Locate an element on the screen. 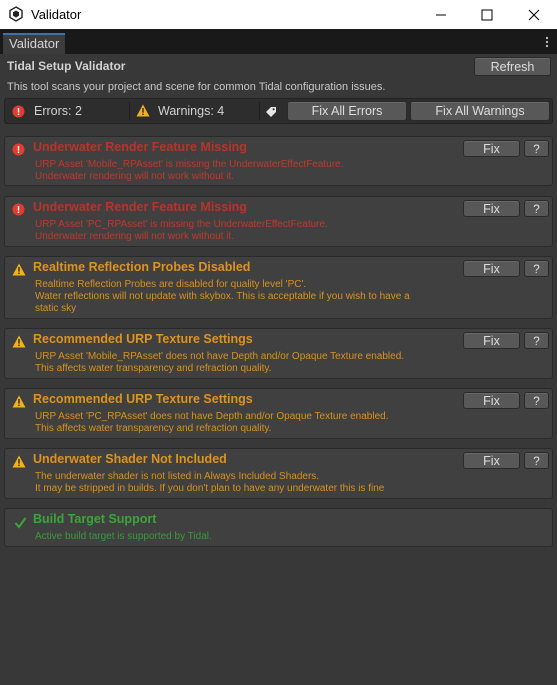 This screenshot has height=685, width=557. window-titlebar: Validator is located at coordinates (278, 14).